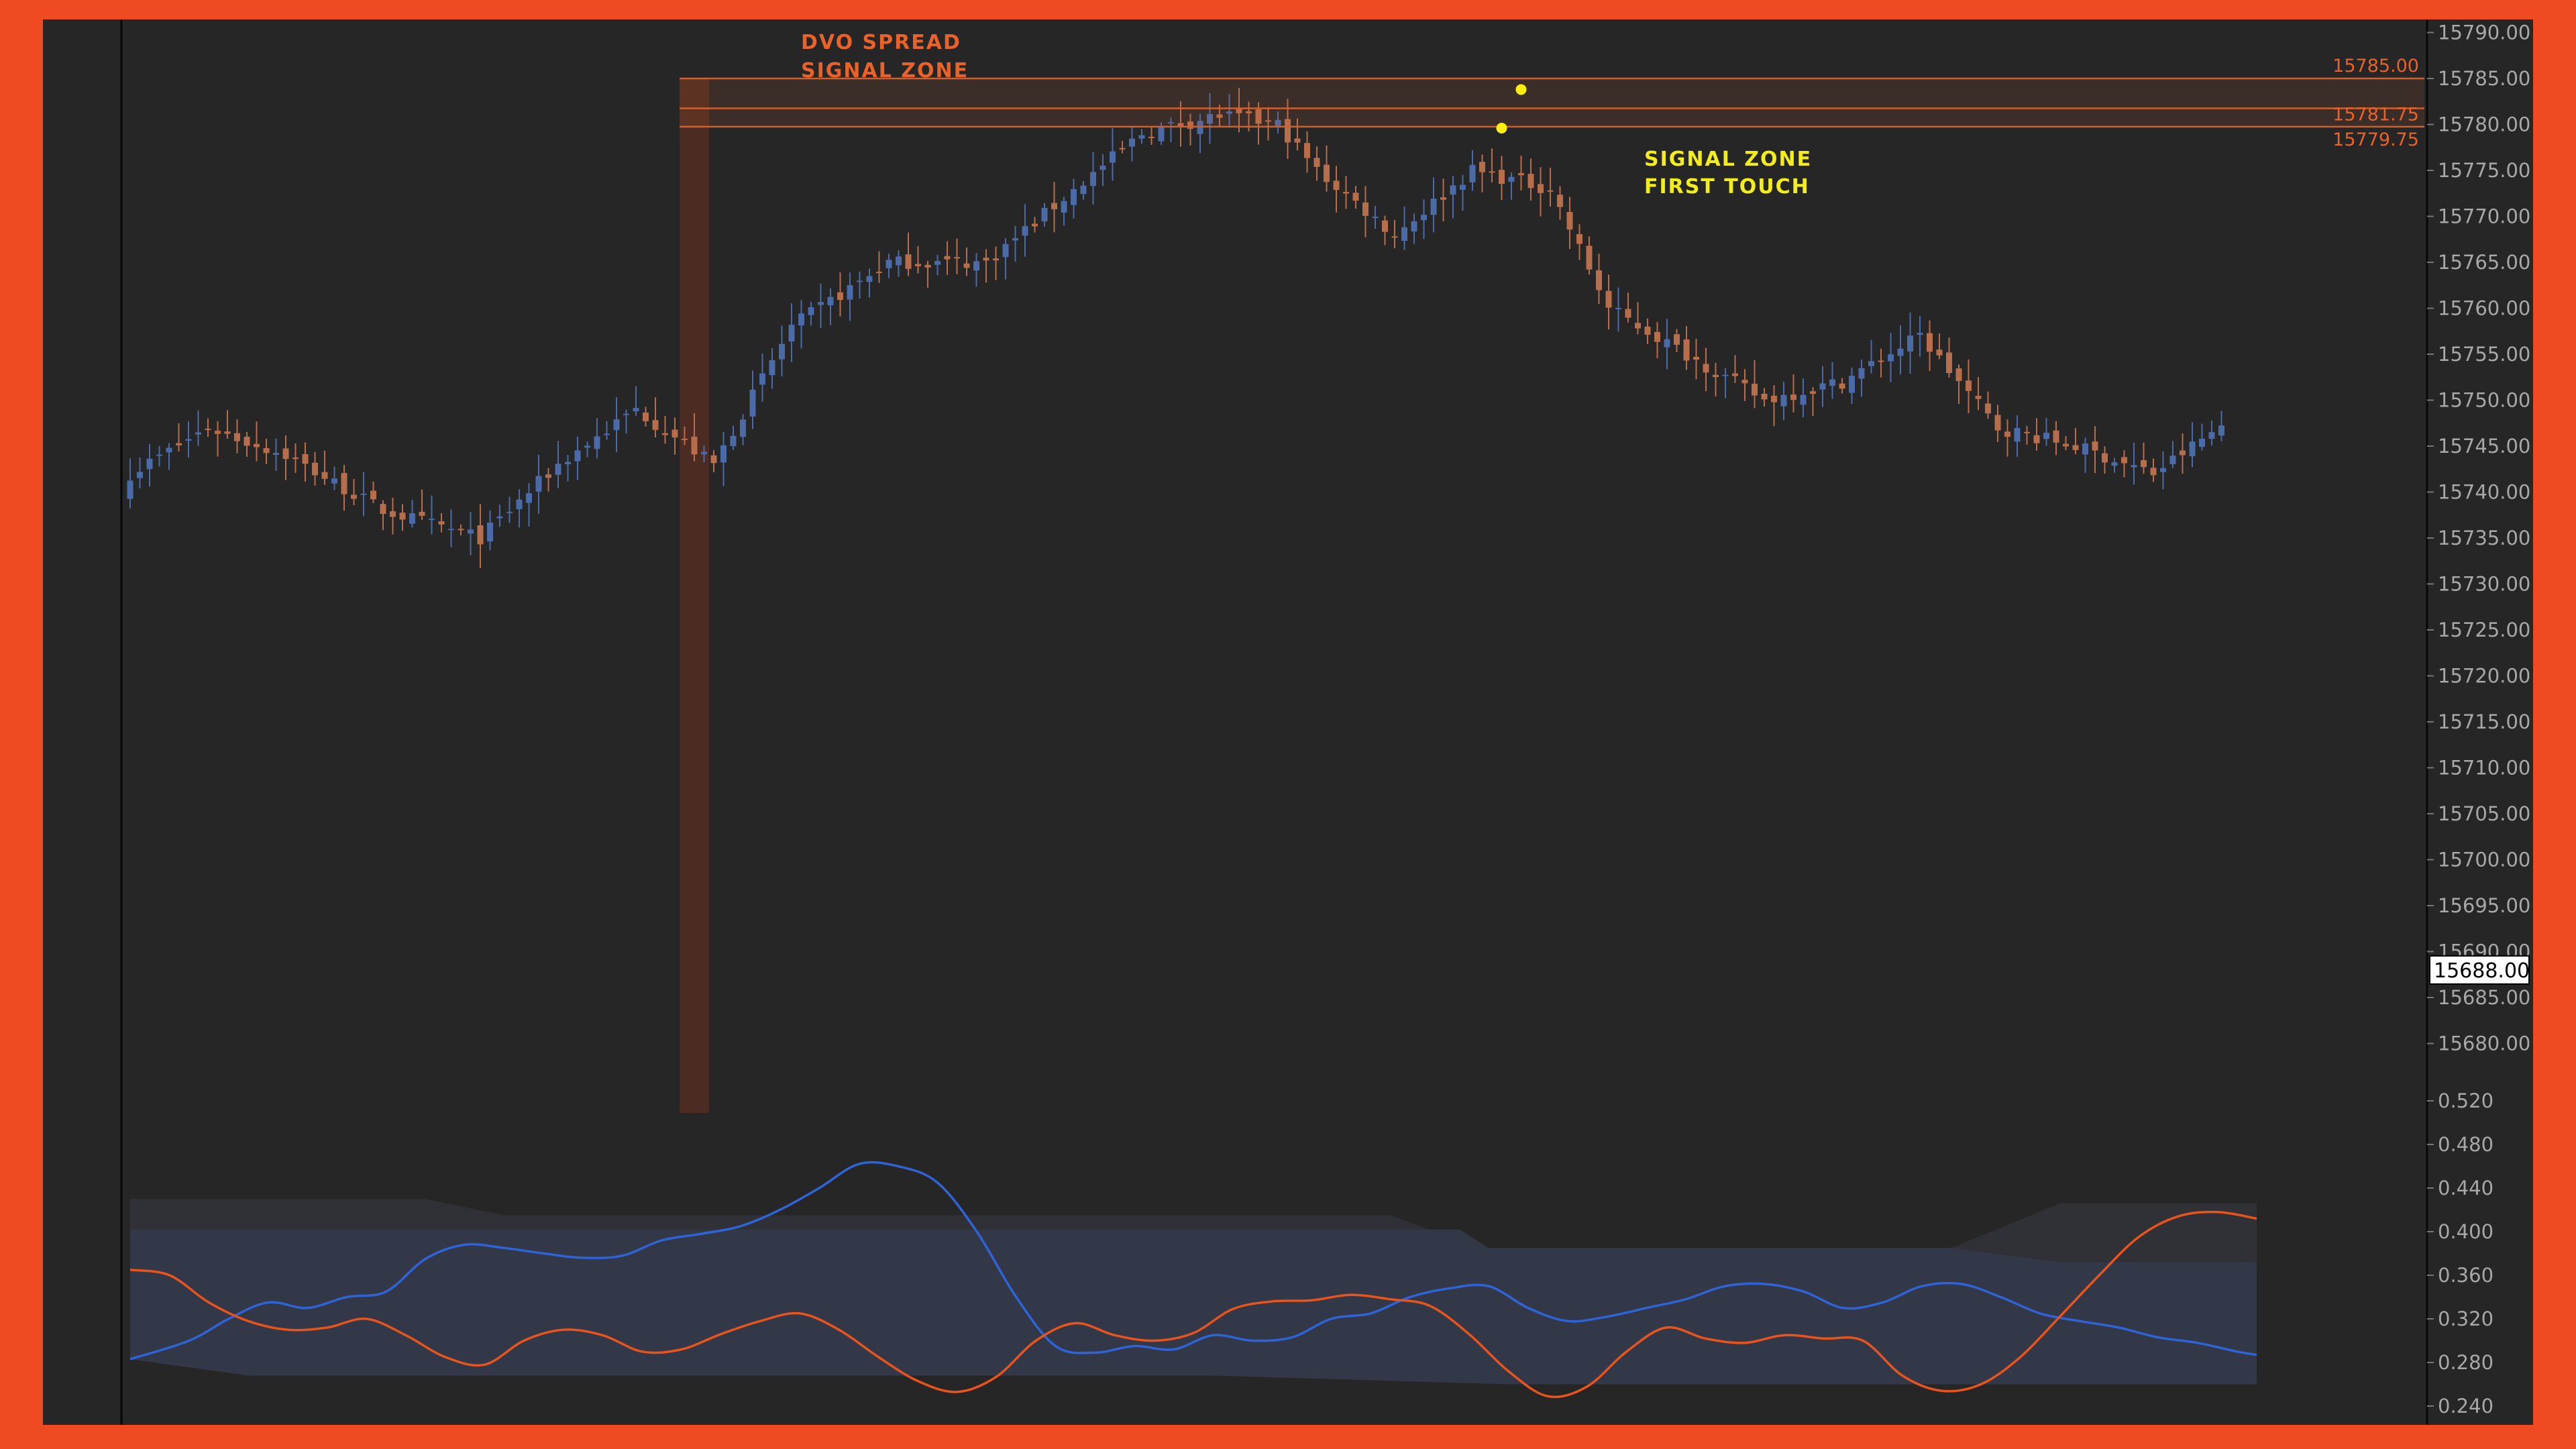 Image resolution: width=2576 pixels, height=1449 pixels. What do you see at coordinates (881, 42) in the screenshot?
I see `zone-label-line1: DVO SPREAD` at bounding box center [881, 42].